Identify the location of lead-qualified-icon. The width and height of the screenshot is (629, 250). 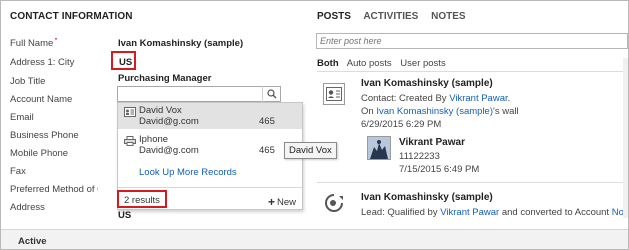
(334, 203).